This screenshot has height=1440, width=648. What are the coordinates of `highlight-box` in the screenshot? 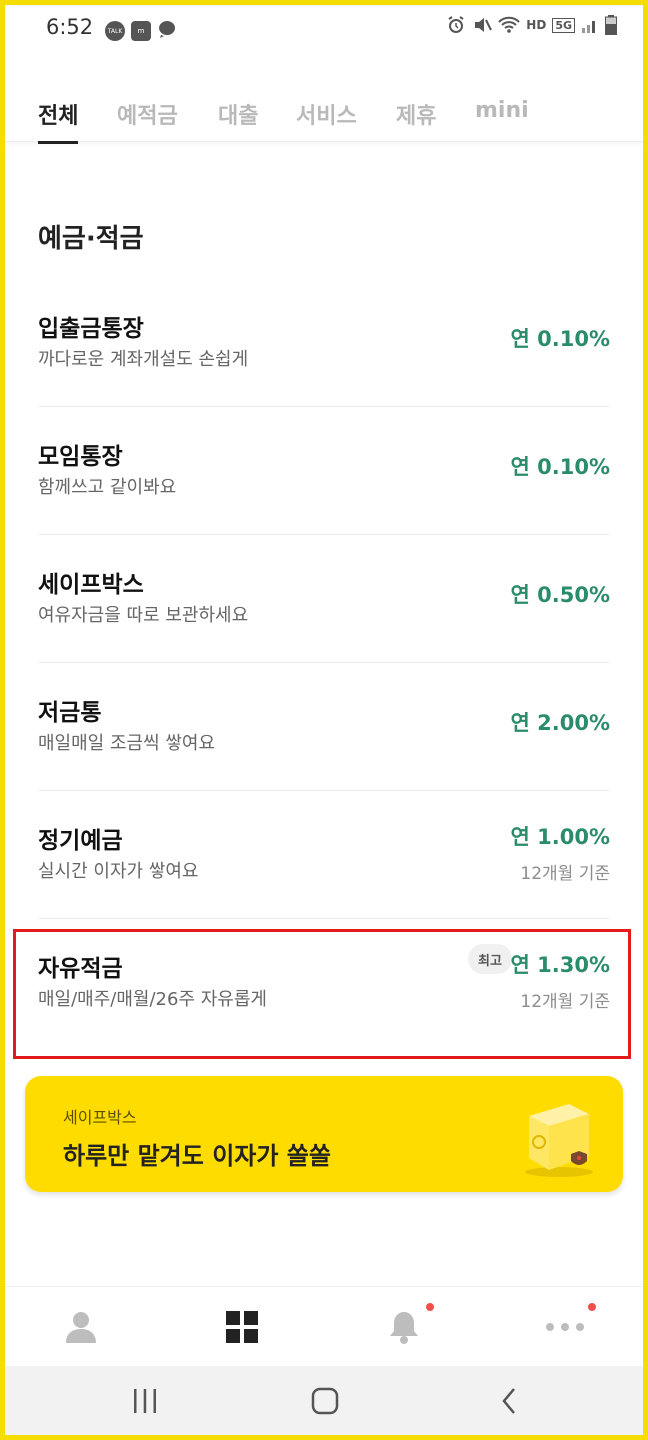 It's located at (322, 994).